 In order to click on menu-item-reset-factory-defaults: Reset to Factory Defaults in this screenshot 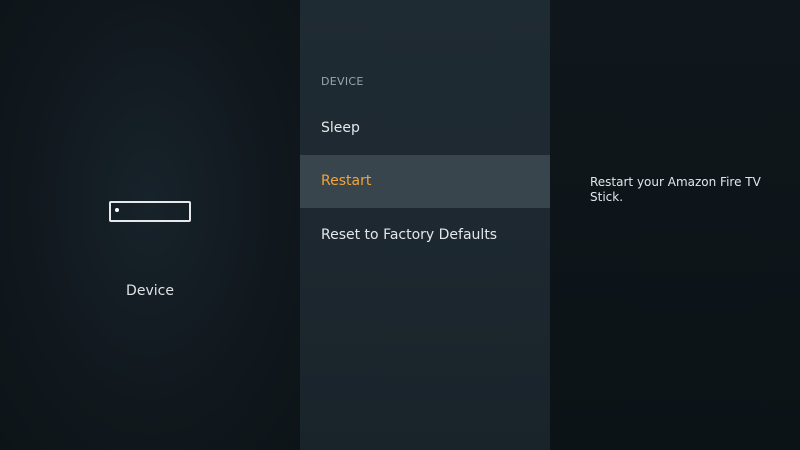, I will do `click(425, 235)`.